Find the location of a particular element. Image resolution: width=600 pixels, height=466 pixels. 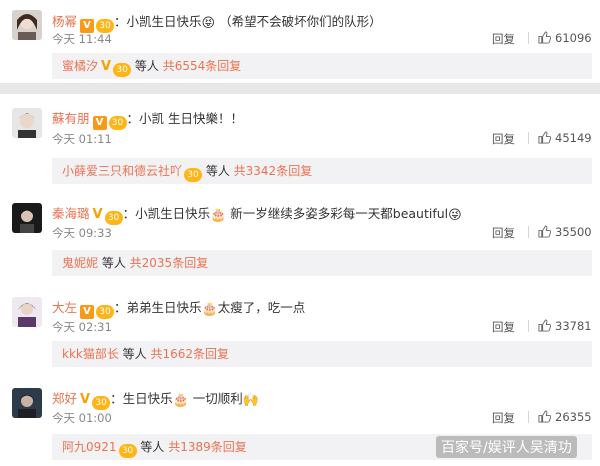

comment-text-suffix: 太瘦了，吃一点 is located at coordinates (261, 307).